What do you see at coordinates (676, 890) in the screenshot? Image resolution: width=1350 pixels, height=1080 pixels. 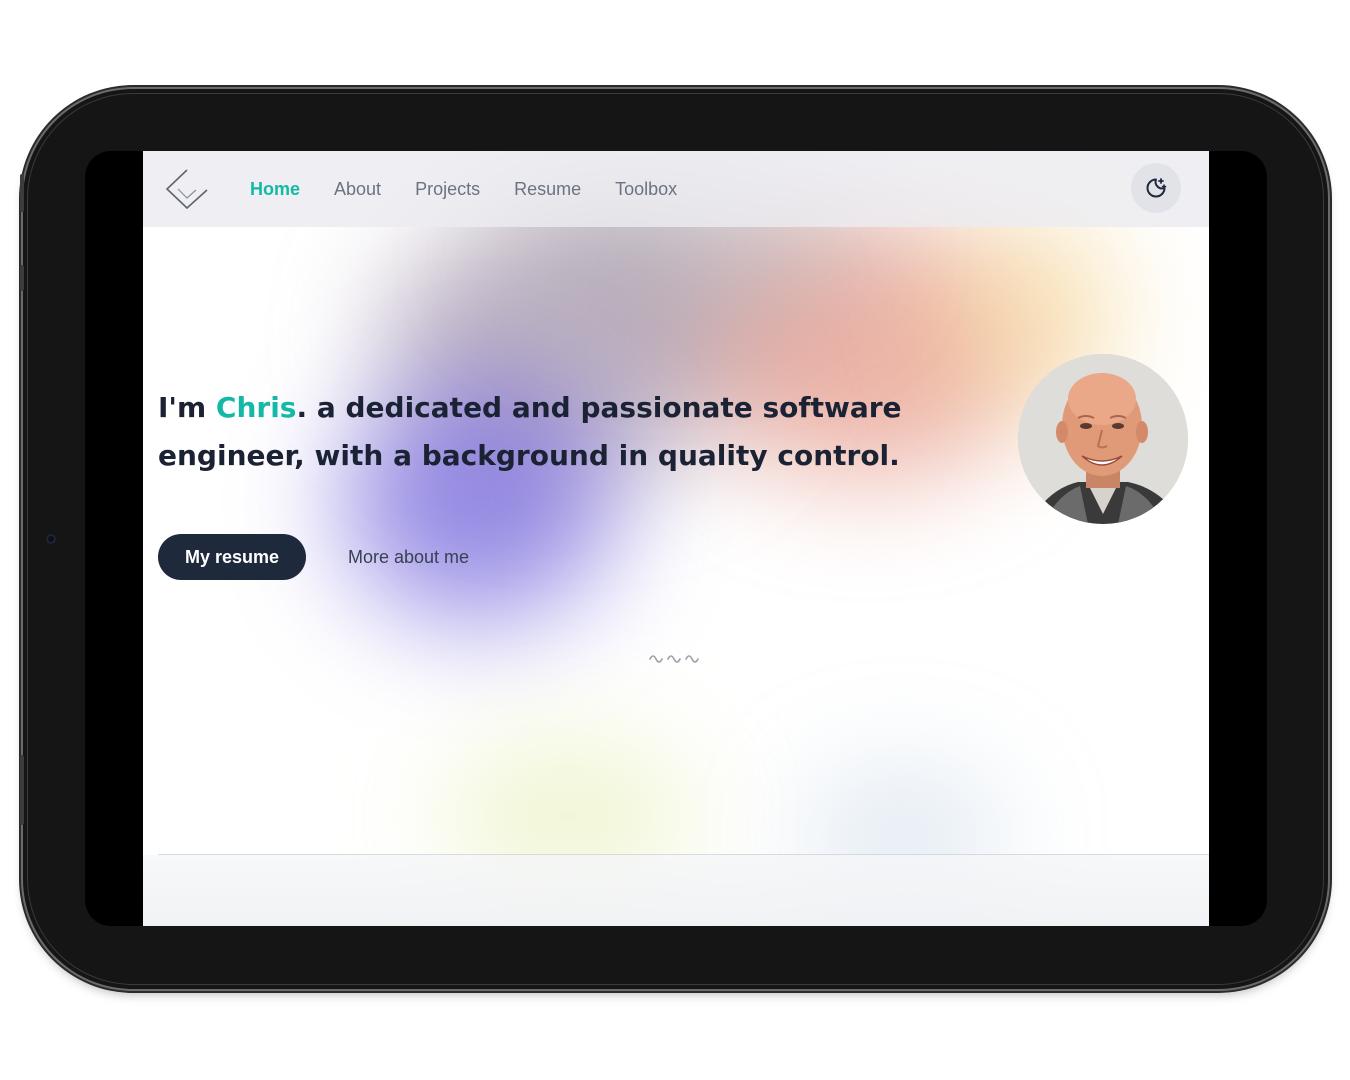 I see `next-section` at bounding box center [676, 890].